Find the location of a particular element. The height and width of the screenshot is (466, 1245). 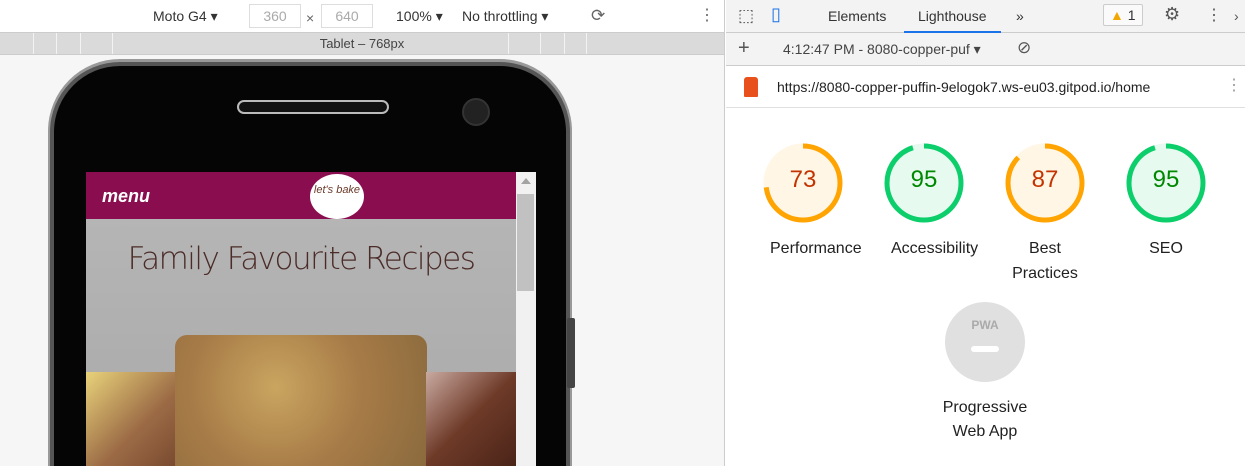

report-select: 4:12:47 PM - 8080-copper-puf ▾ is located at coordinates (882, 49).